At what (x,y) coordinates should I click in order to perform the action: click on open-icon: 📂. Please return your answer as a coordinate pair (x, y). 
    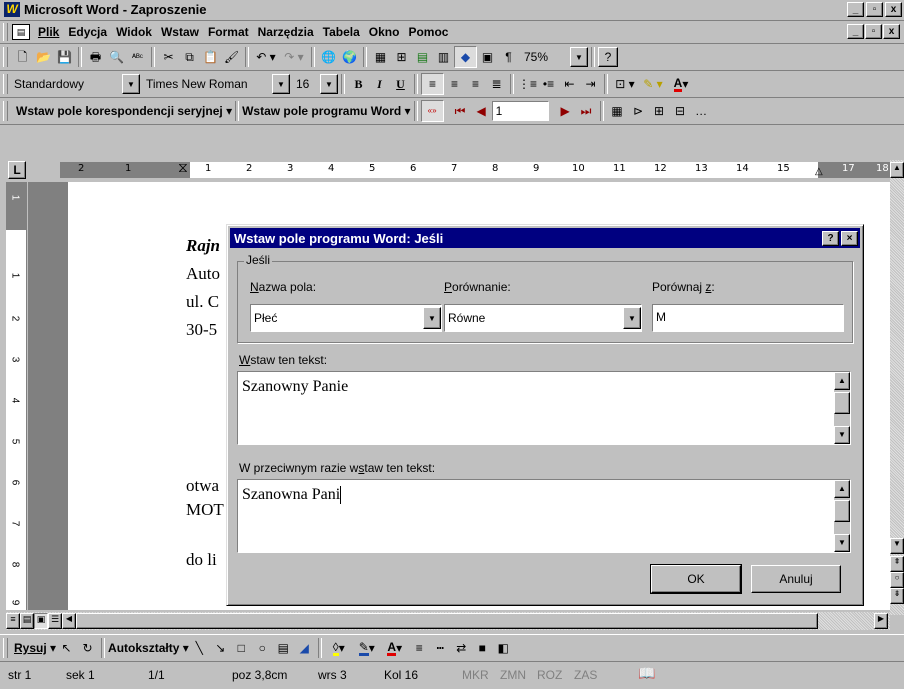
    Looking at the image, I should click on (43, 57).